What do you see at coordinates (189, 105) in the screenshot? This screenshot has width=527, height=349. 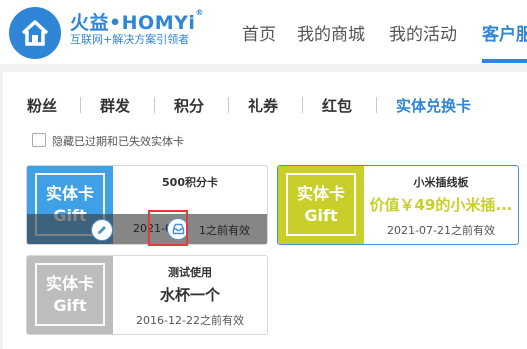 I see `tab-points: 积分` at bounding box center [189, 105].